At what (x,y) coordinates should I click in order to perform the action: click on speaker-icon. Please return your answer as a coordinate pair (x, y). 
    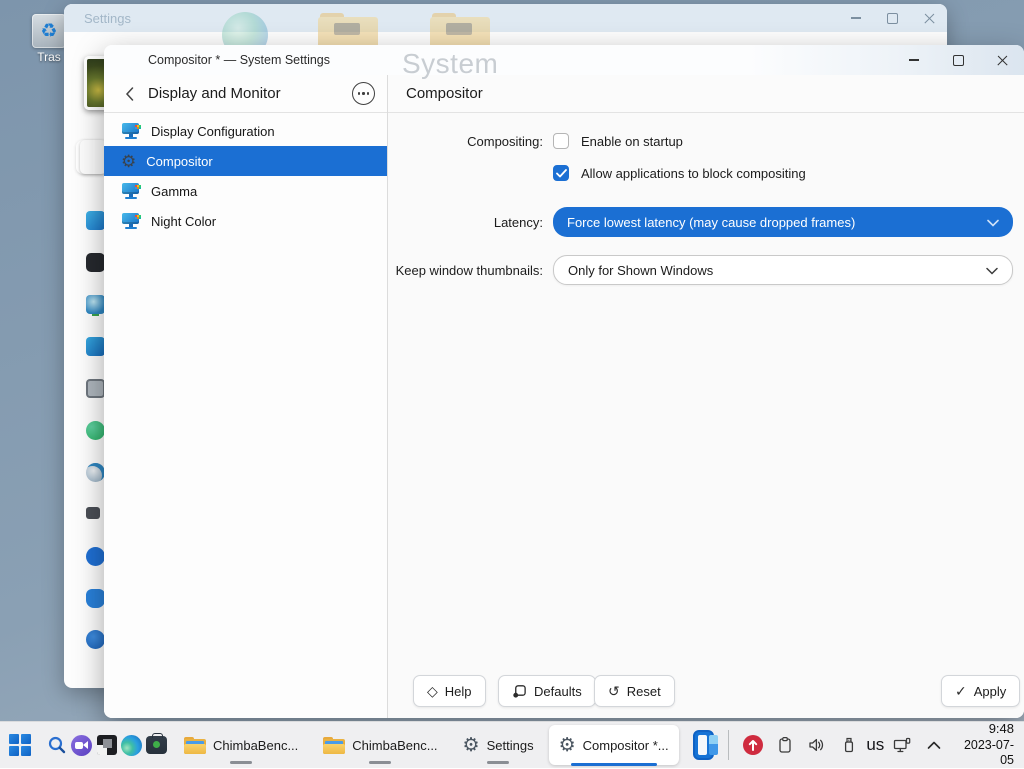
    Looking at the image, I should click on (815, 745).